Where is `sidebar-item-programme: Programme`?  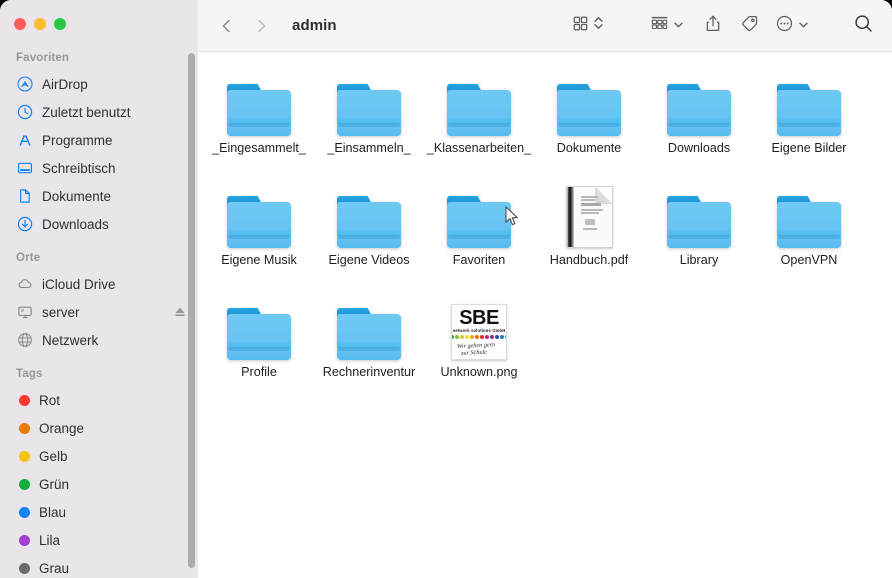 sidebar-item-programme: Programme is located at coordinates (99, 140).